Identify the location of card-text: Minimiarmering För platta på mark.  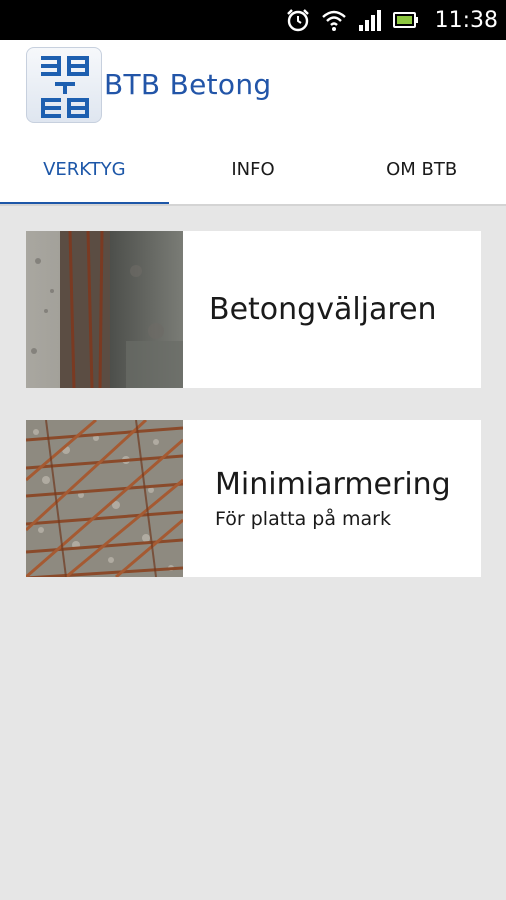
(317, 498).